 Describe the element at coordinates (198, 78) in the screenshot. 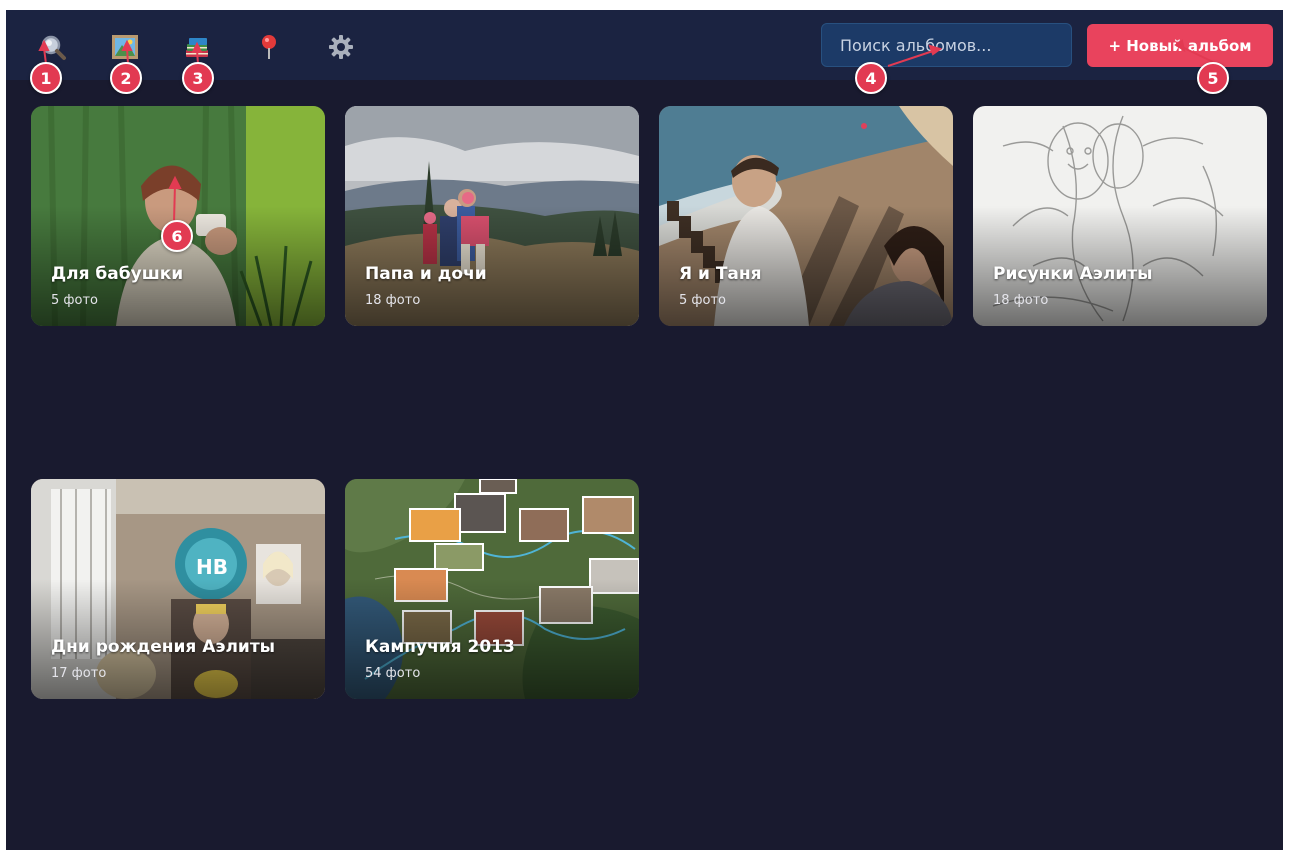

I see `annotation-marker: 3` at that location.